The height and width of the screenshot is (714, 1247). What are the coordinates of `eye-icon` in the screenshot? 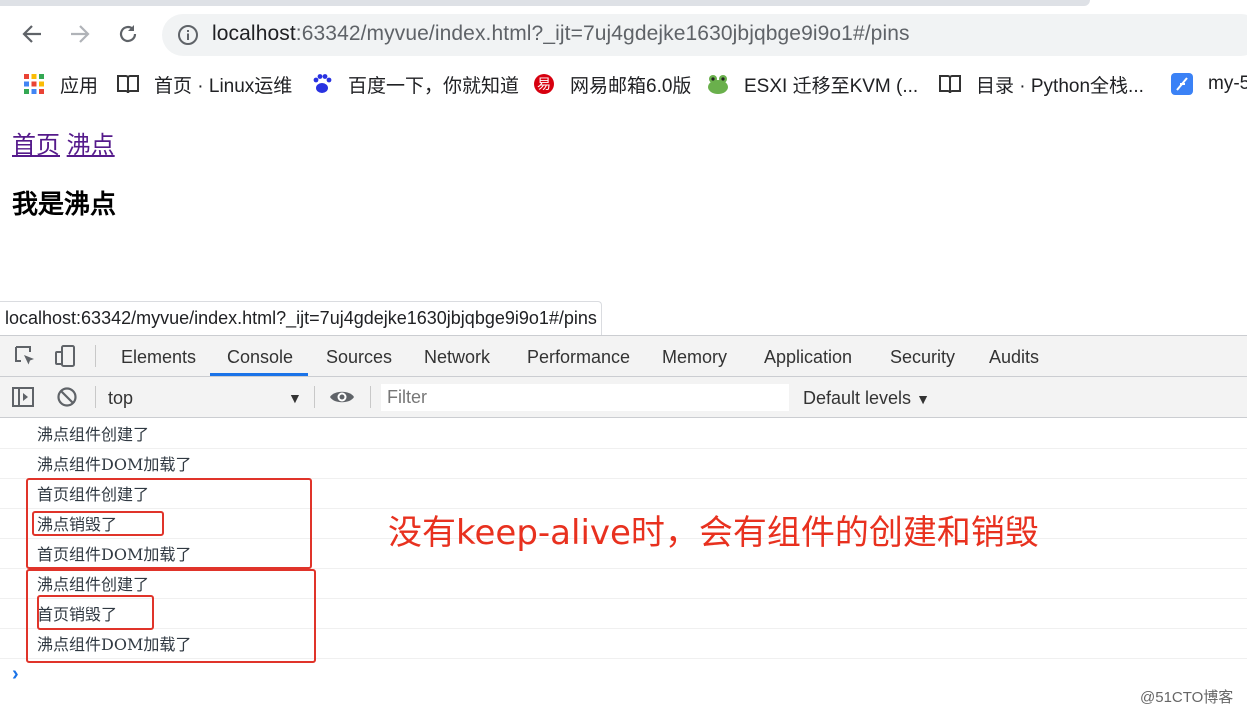 It's located at (342, 397).